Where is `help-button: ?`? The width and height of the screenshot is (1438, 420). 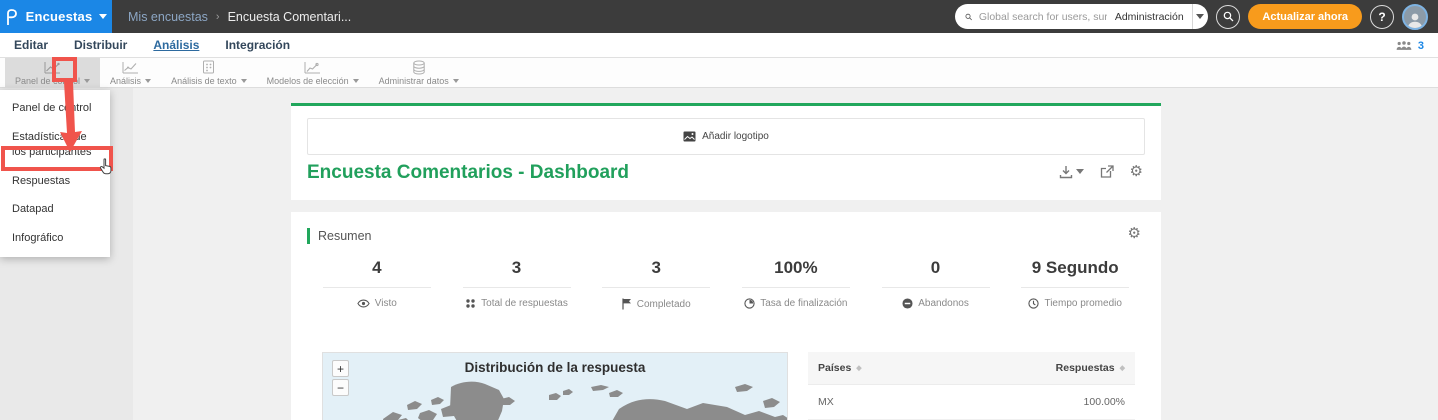
help-button: ? is located at coordinates (1382, 16).